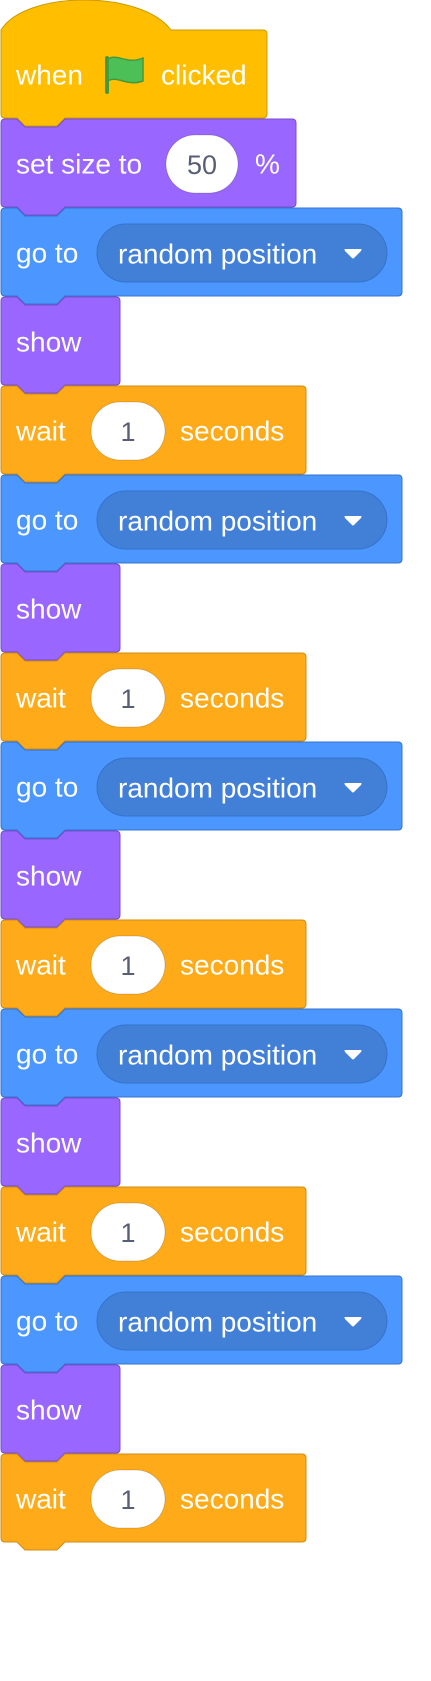 This screenshot has width=431, height=1681. I want to click on set-size-block: set size to 50%, so click(148, 168).